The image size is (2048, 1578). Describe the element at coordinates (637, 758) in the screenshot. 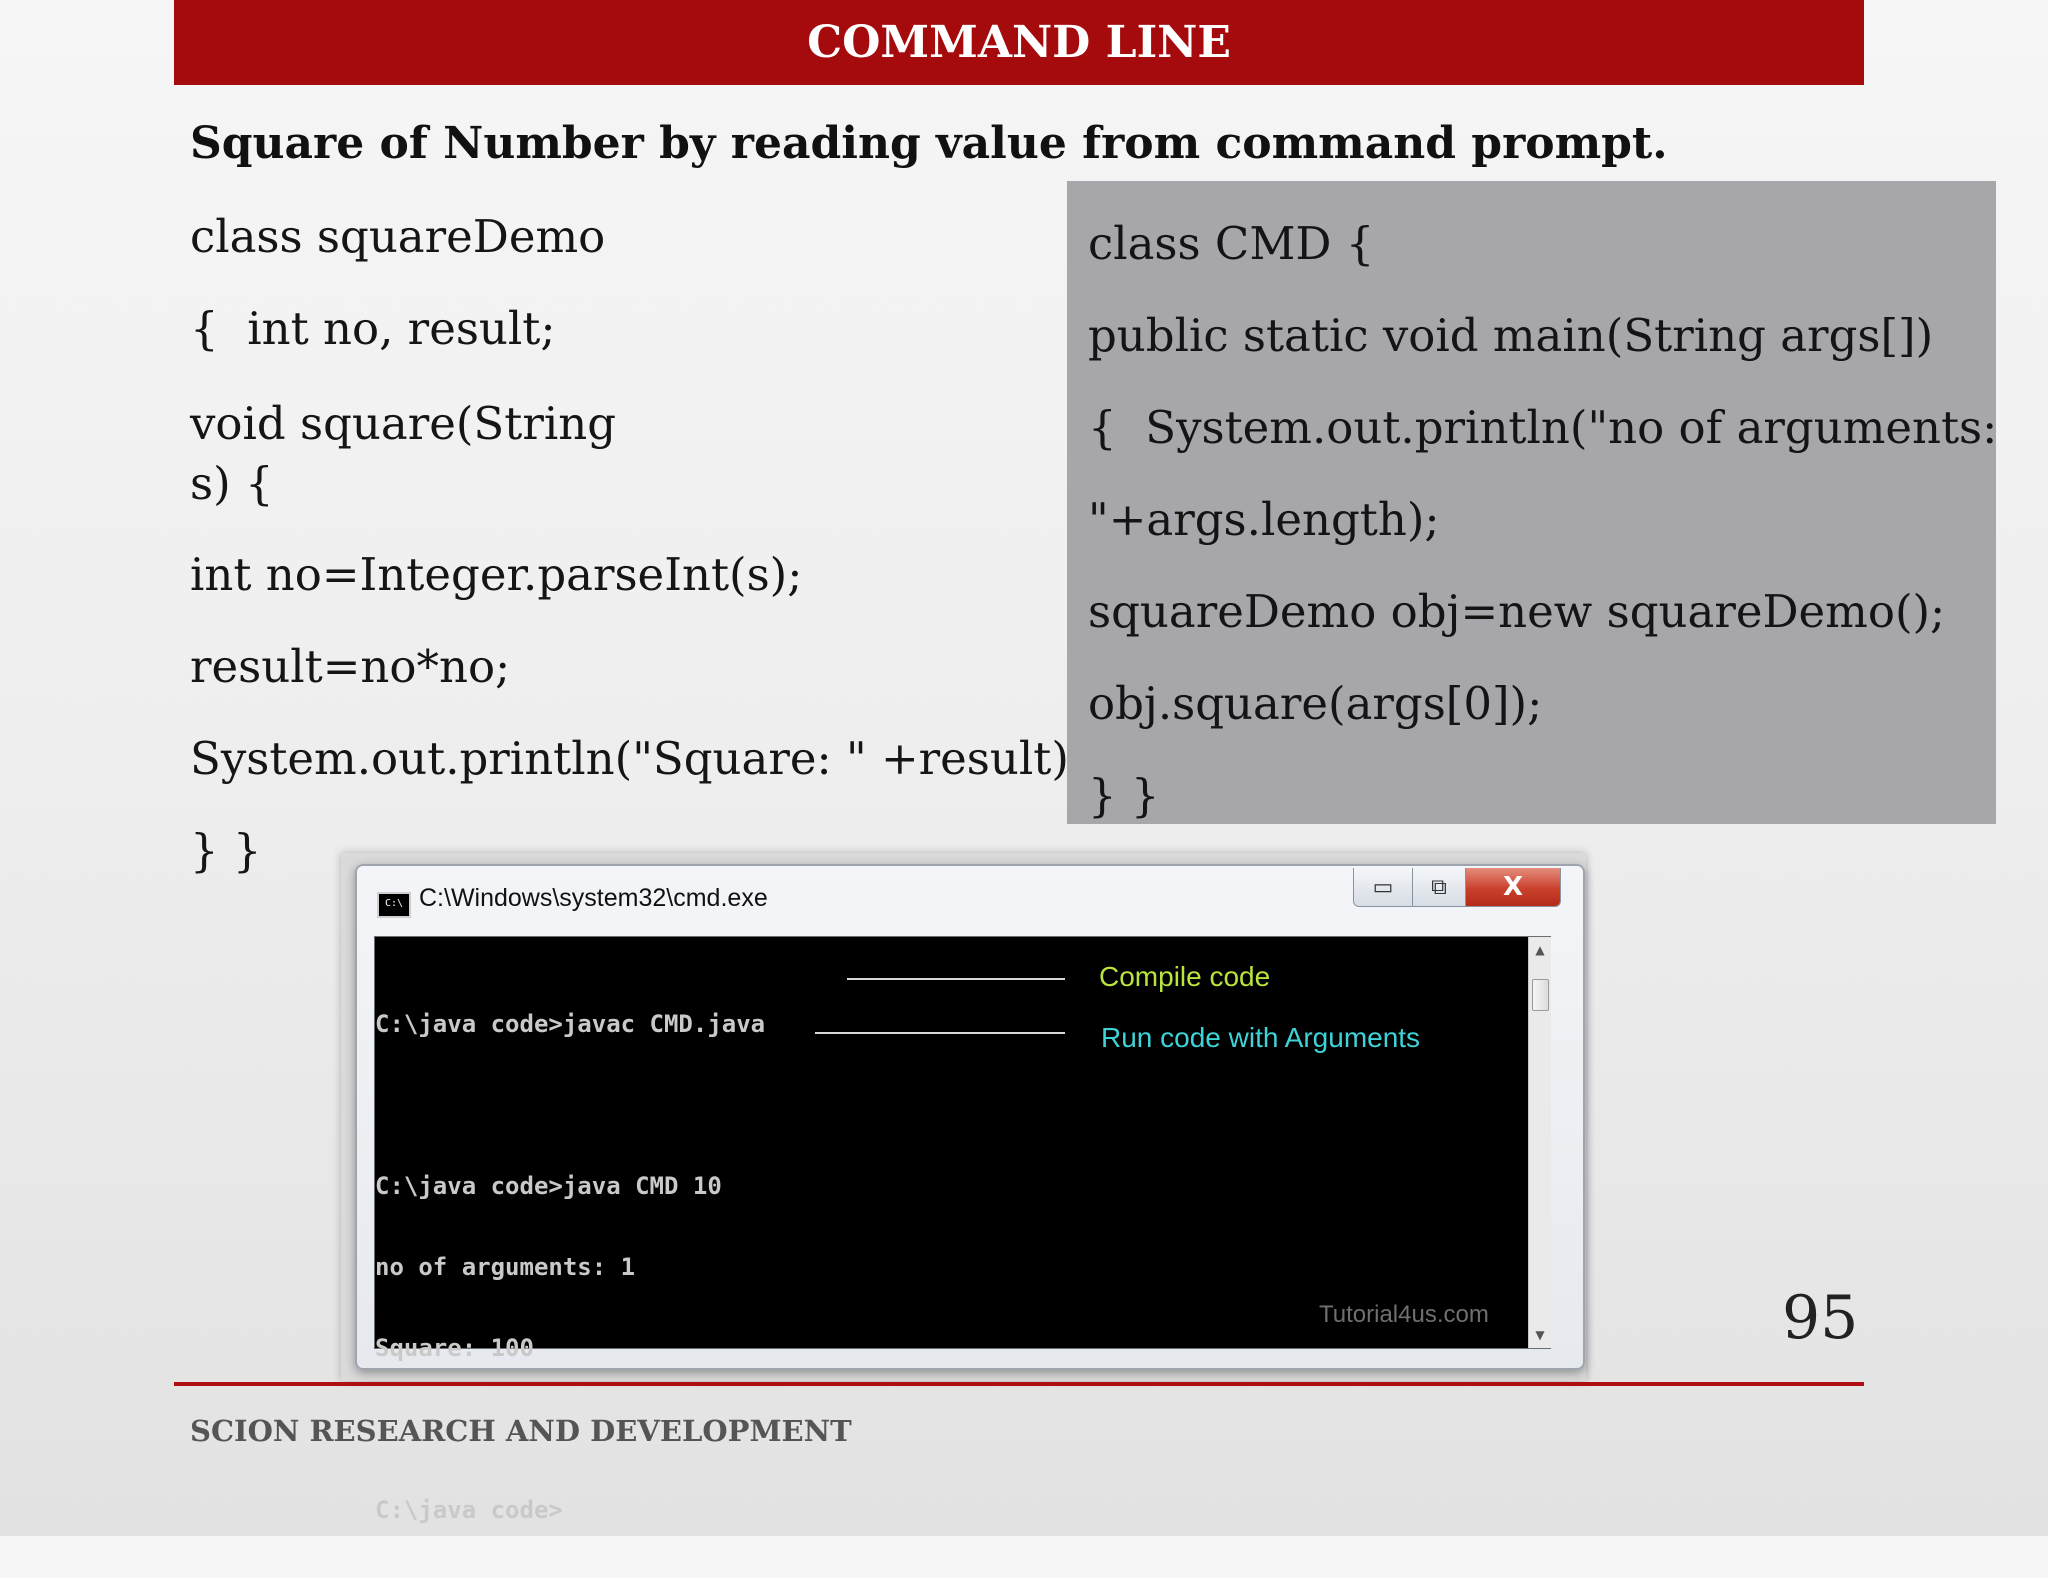

I see `code-line: System.out.println("Square: " +result);` at that location.